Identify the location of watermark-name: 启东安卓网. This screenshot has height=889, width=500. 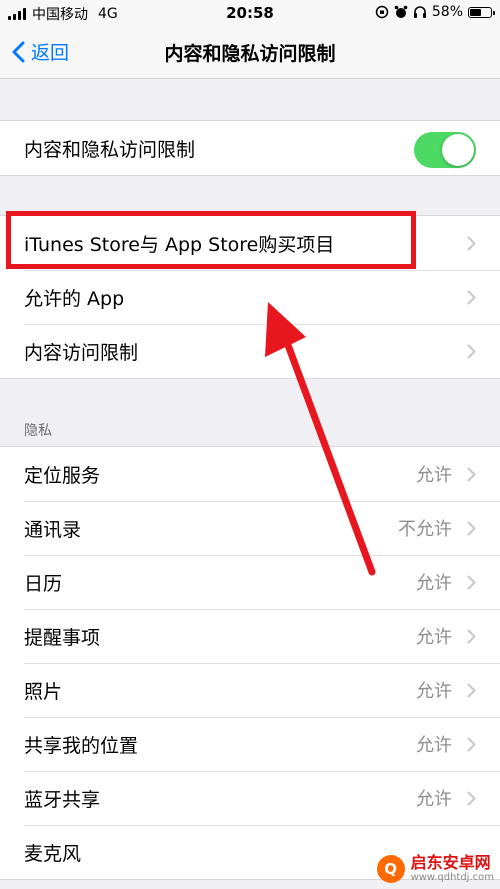
(450, 863).